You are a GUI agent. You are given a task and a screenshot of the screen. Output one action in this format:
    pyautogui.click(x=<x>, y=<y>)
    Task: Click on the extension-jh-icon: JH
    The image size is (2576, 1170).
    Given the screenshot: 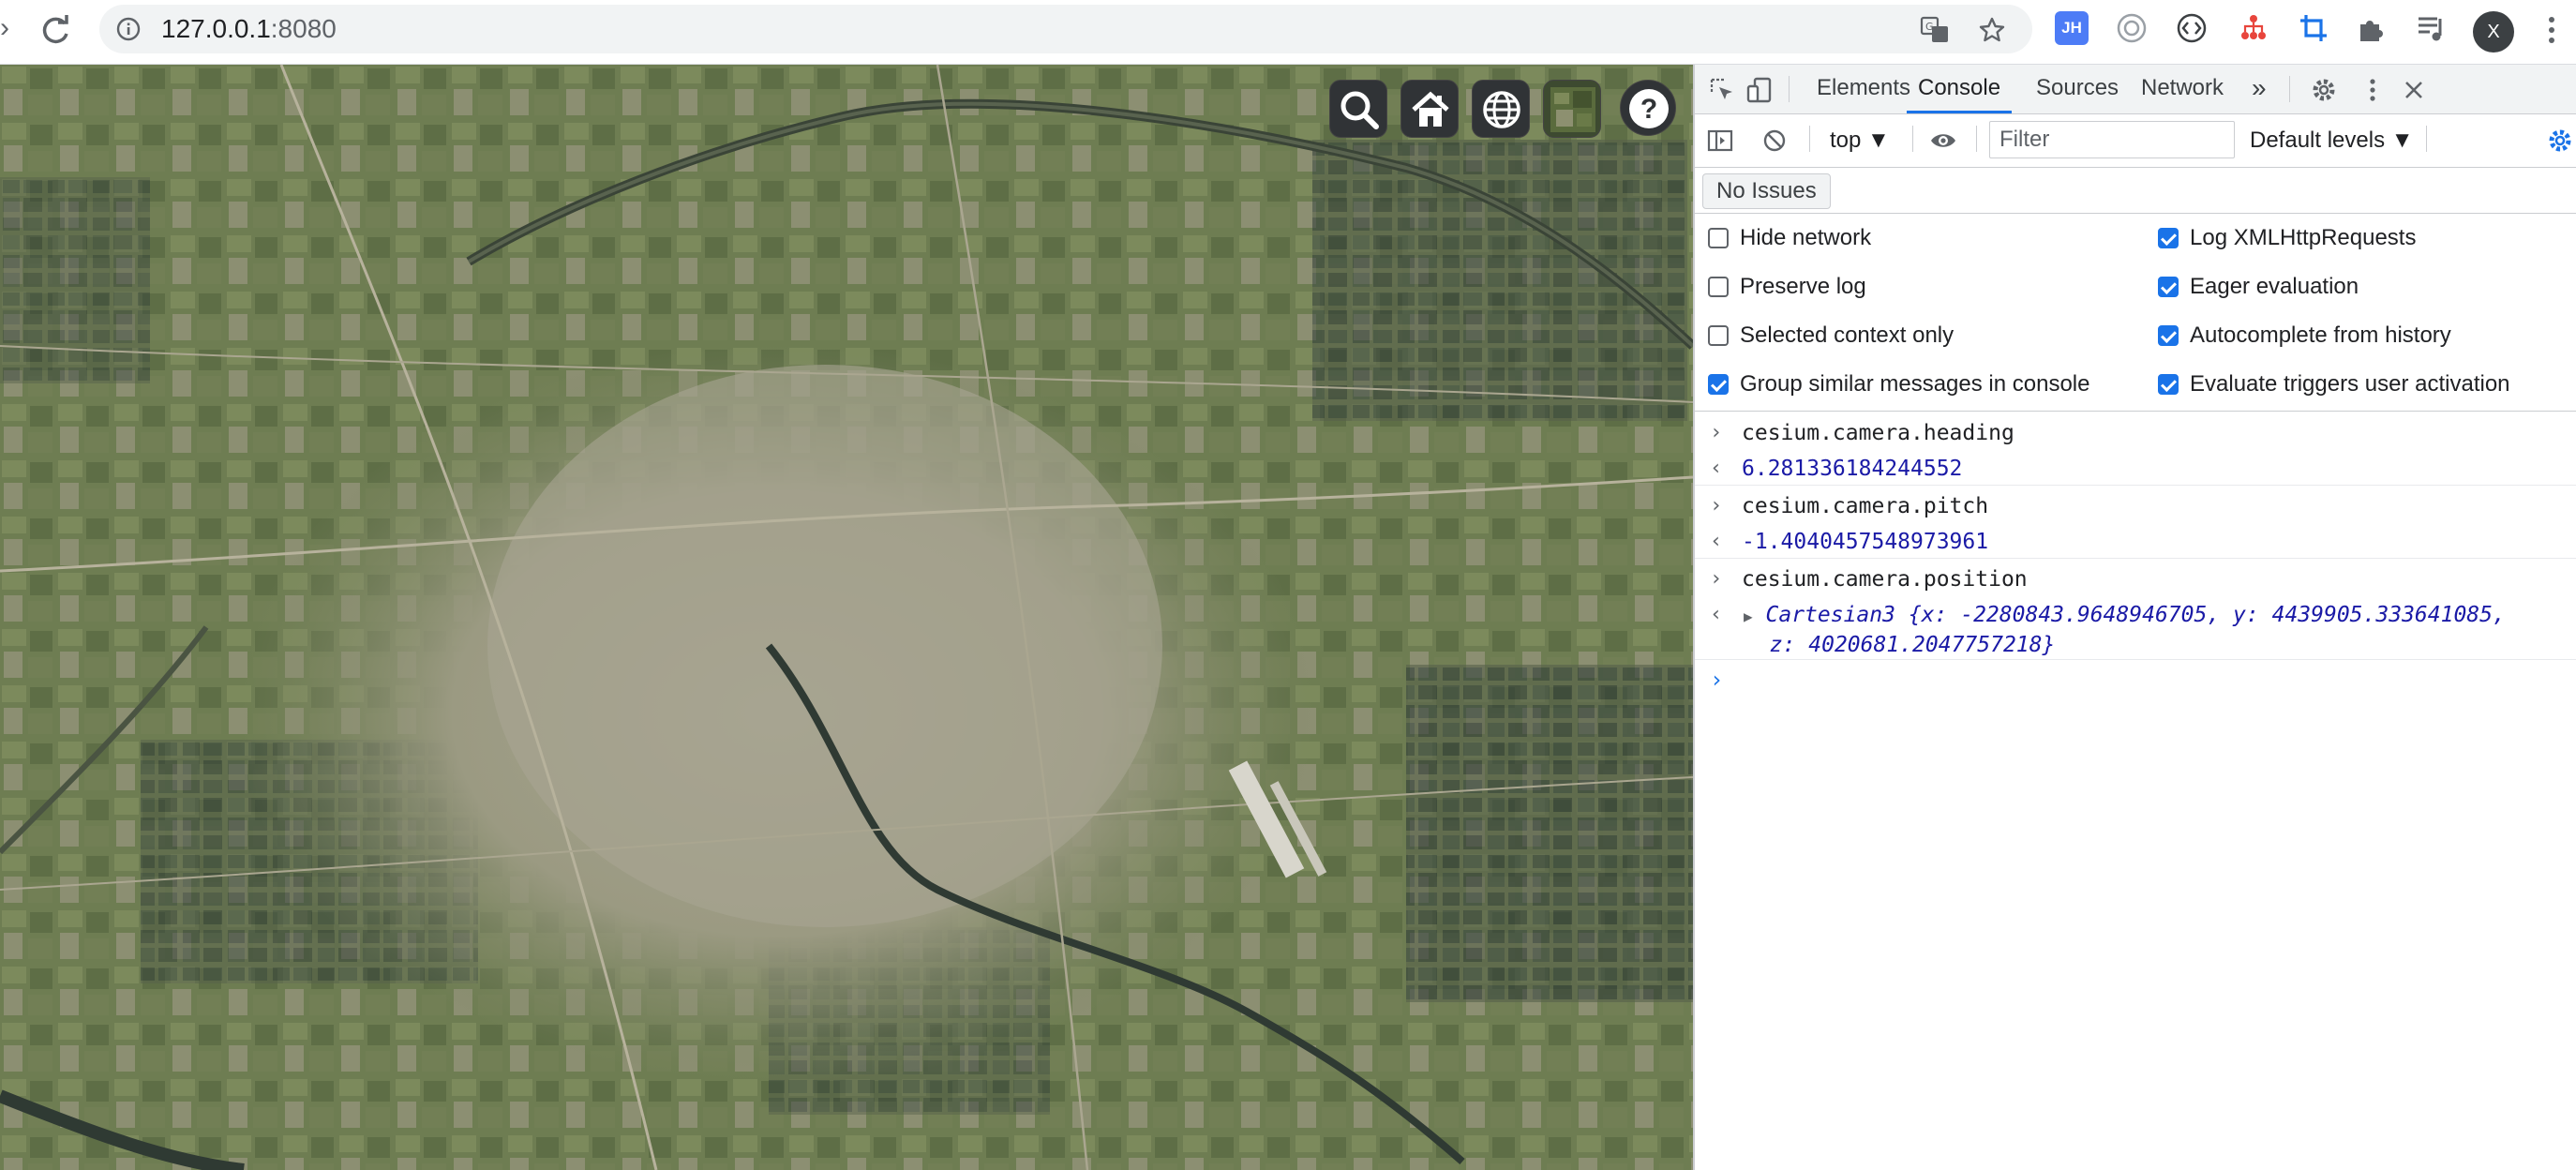 What is the action you would take?
    pyautogui.click(x=2072, y=28)
    